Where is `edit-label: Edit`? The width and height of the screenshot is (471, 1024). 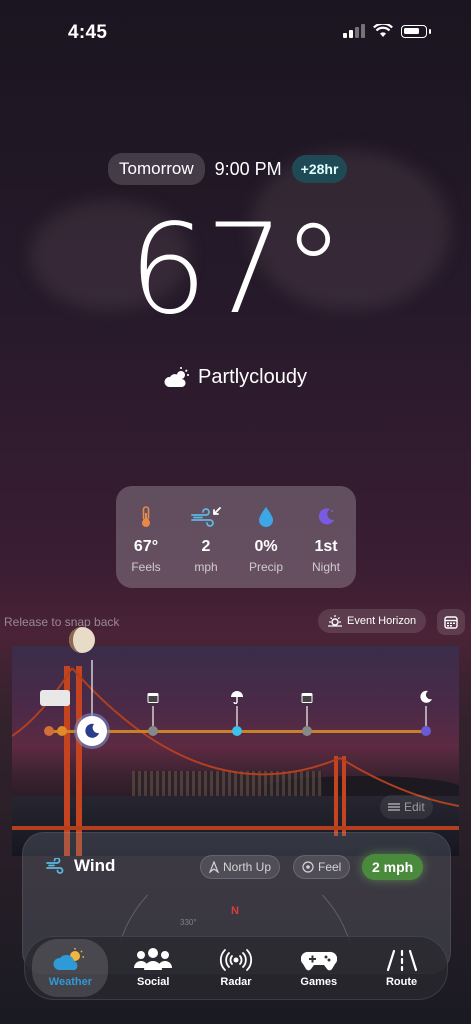
edit-label: Edit is located at coordinates (414, 807).